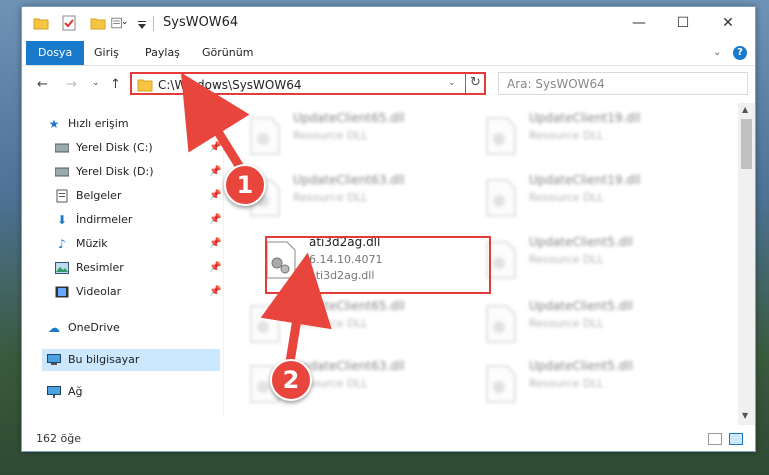 The height and width of the screenshot is (475, 769). Describe the element at coordinates (137, 292) in the screenshot. I see `sidebar-item-videos: Videolar 📌` at that location.